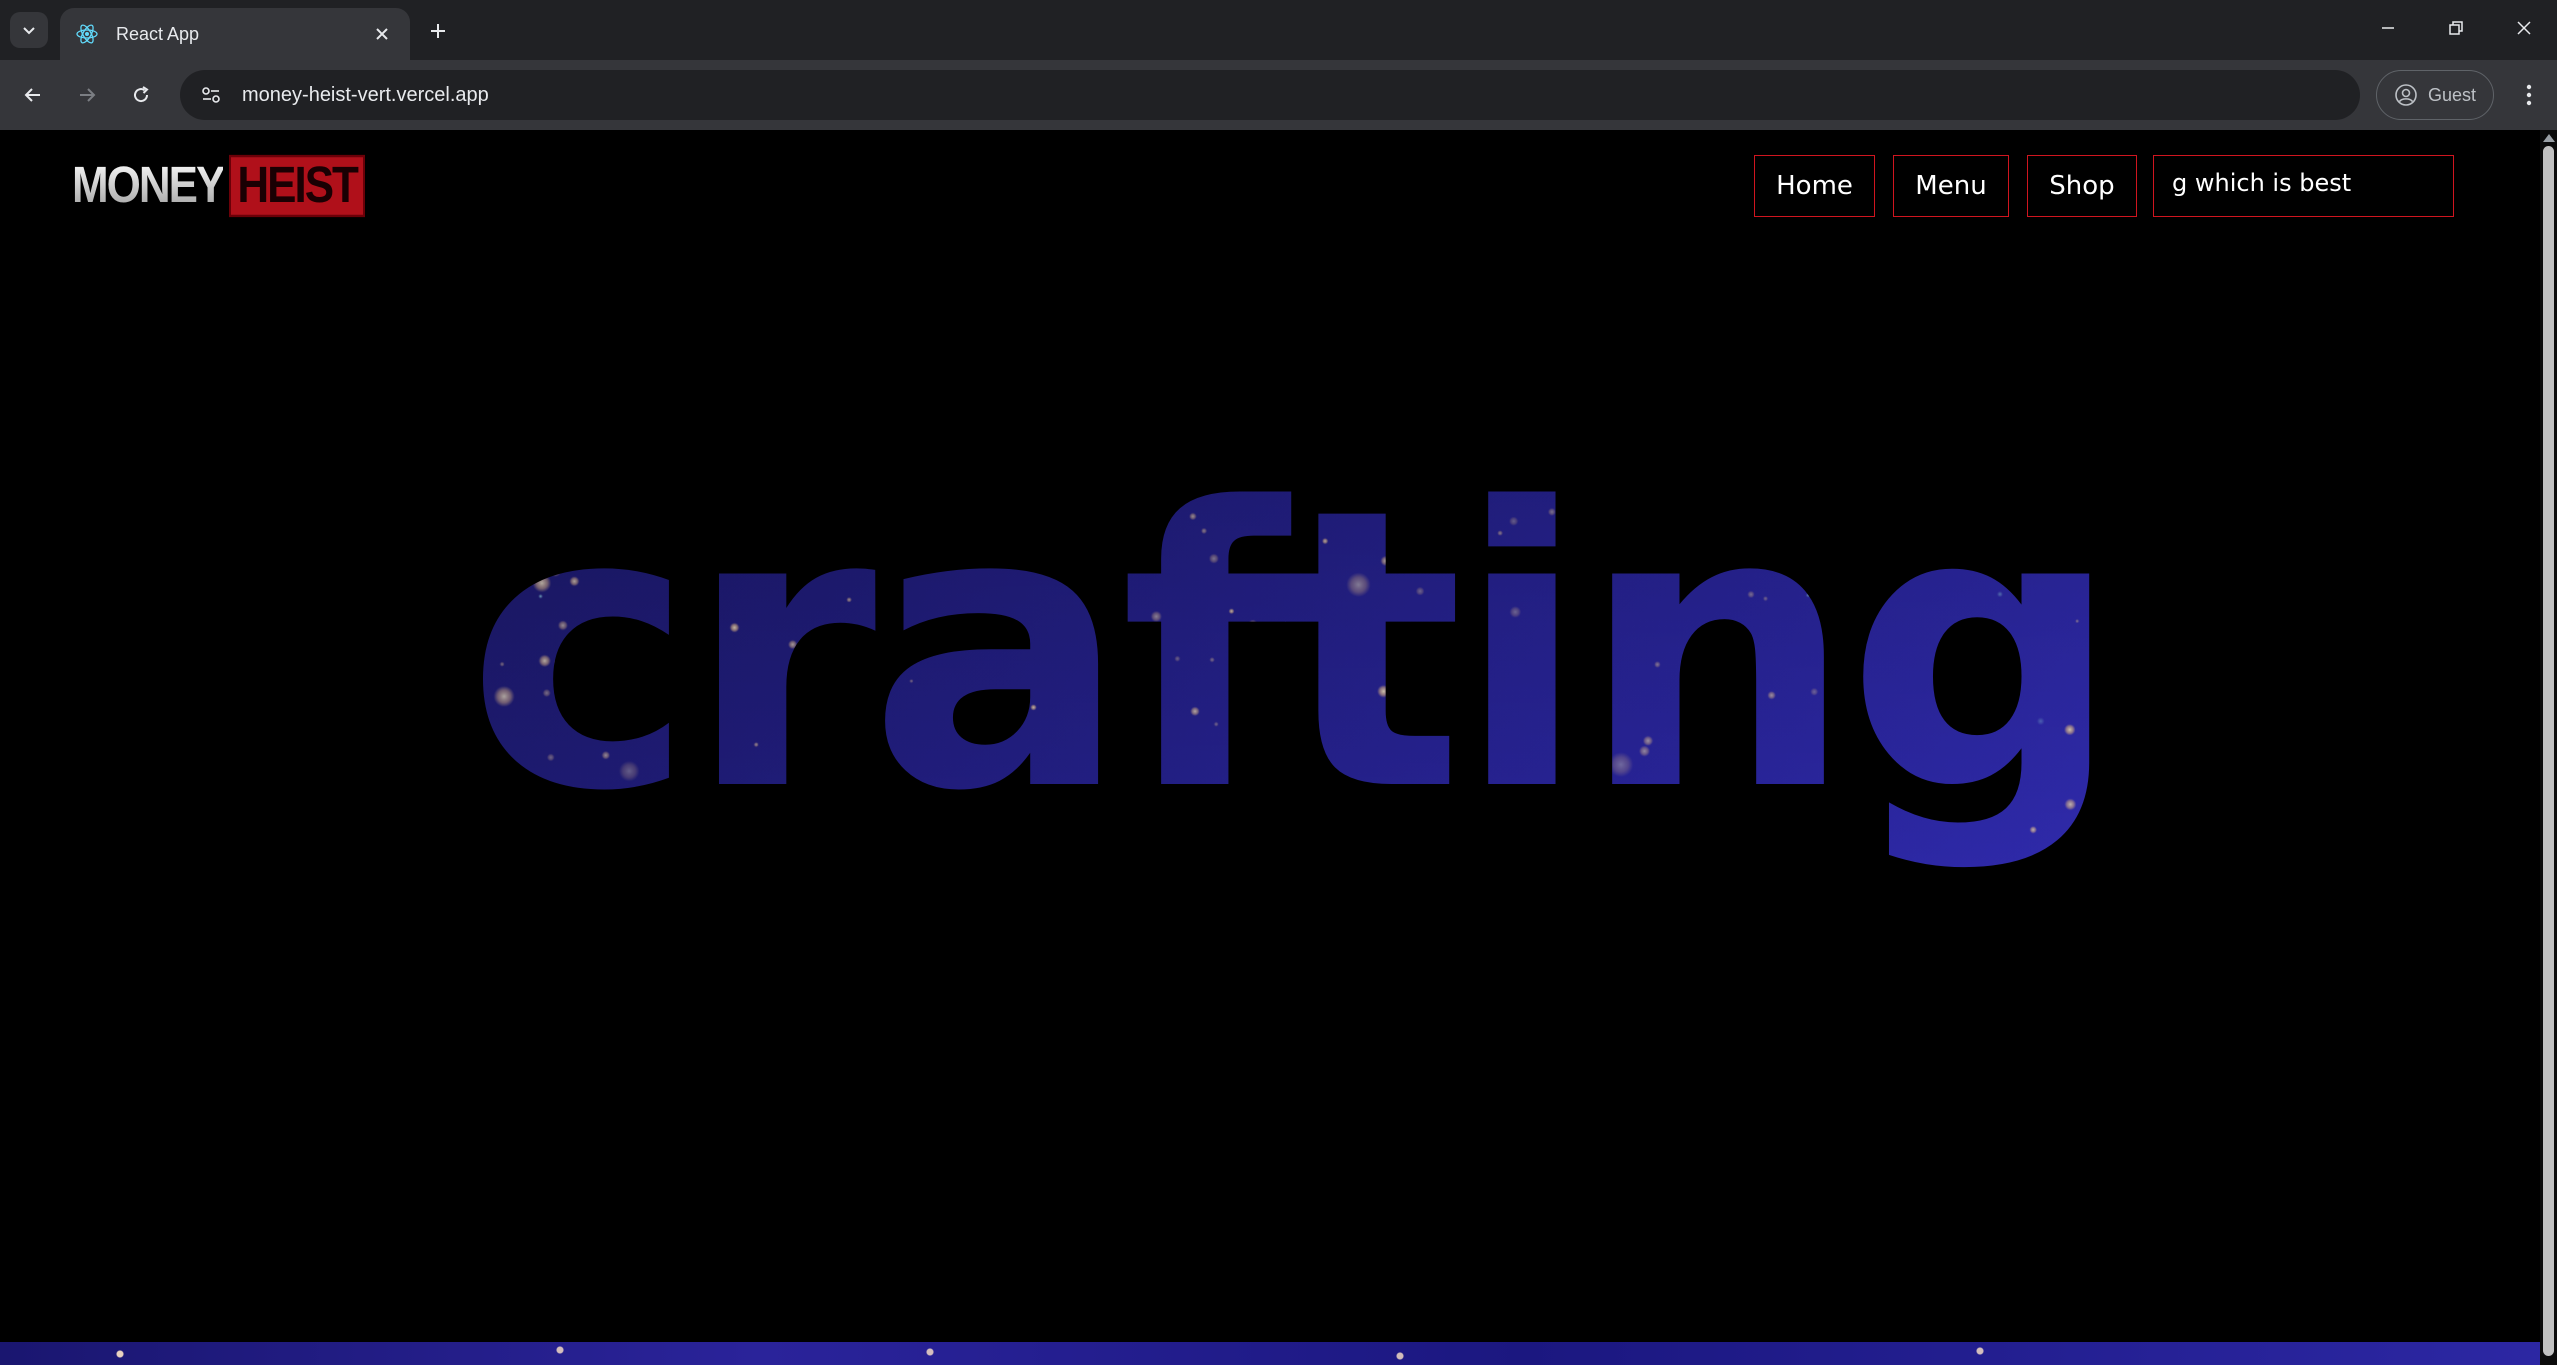 The image size is (2557, 1365). What do you see at coordinates (1278, 30) in the screenshot?
I see `tab-strip: React App` at bounding box center [1278, 30].